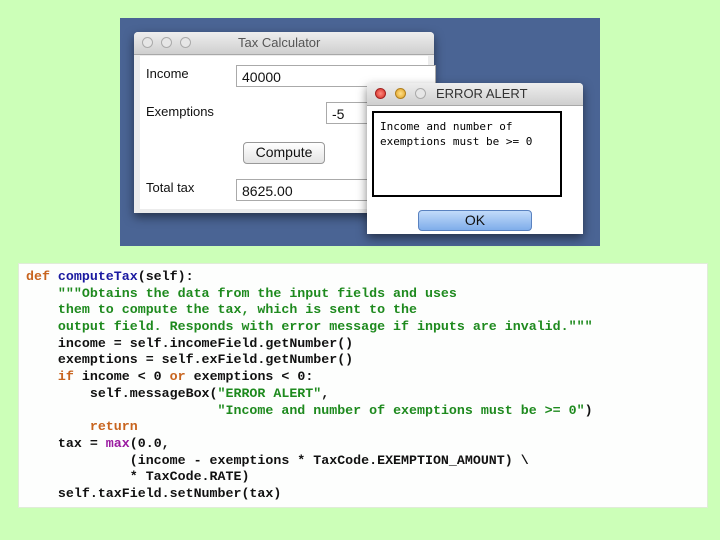 The image size is (720, 540). Describe the element at coordinates (97, 276) in the screenshot. I see `code-token: computeTax` at that location.